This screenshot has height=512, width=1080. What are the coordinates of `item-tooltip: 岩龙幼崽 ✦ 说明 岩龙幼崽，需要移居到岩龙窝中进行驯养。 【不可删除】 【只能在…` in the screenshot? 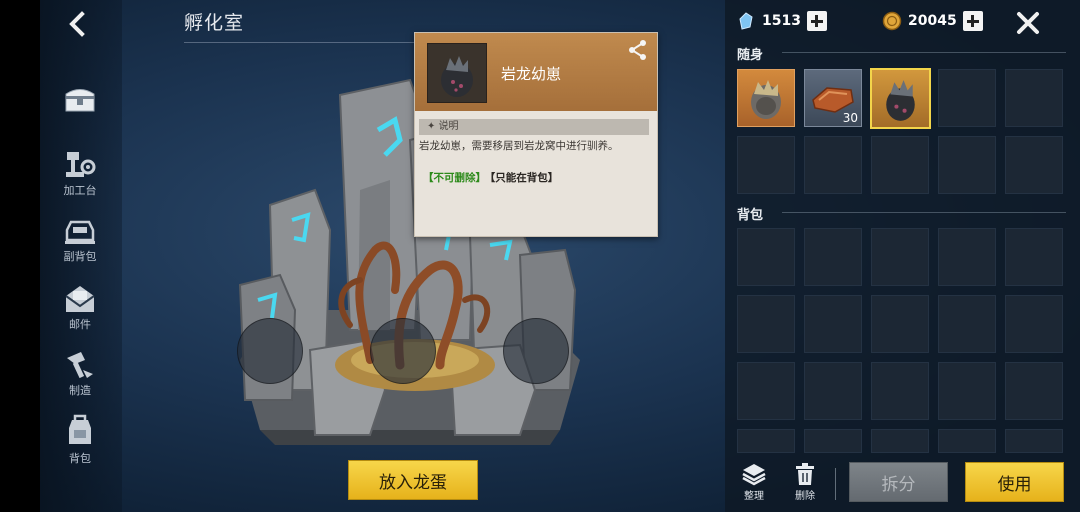 It's located at (536, 134).